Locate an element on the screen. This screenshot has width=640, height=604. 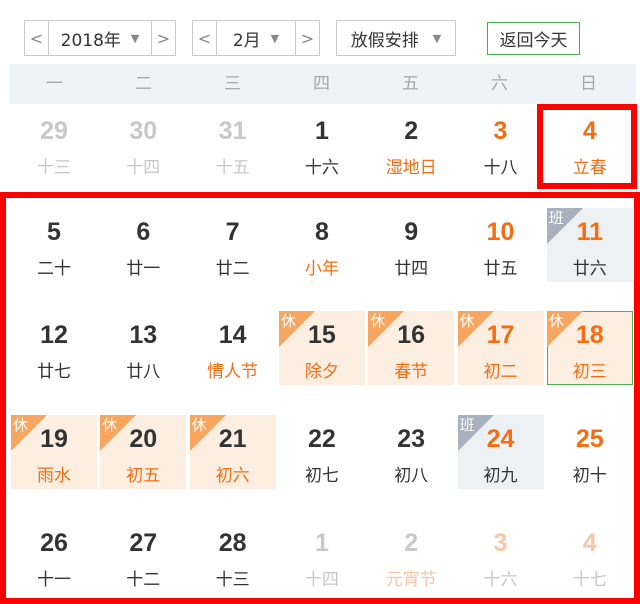
calendar-day-cell: 6 廿一 is located at coordinates (143, 245).